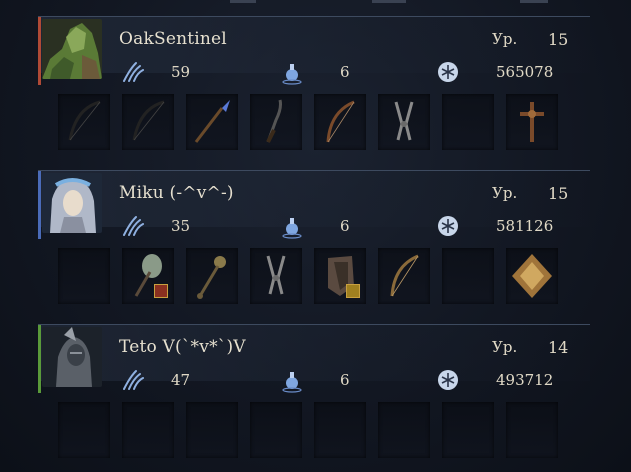 The height and width of the screenshot is (472, 631). I want to click on player-name: Miku (-^v^-), so click(176, 193).